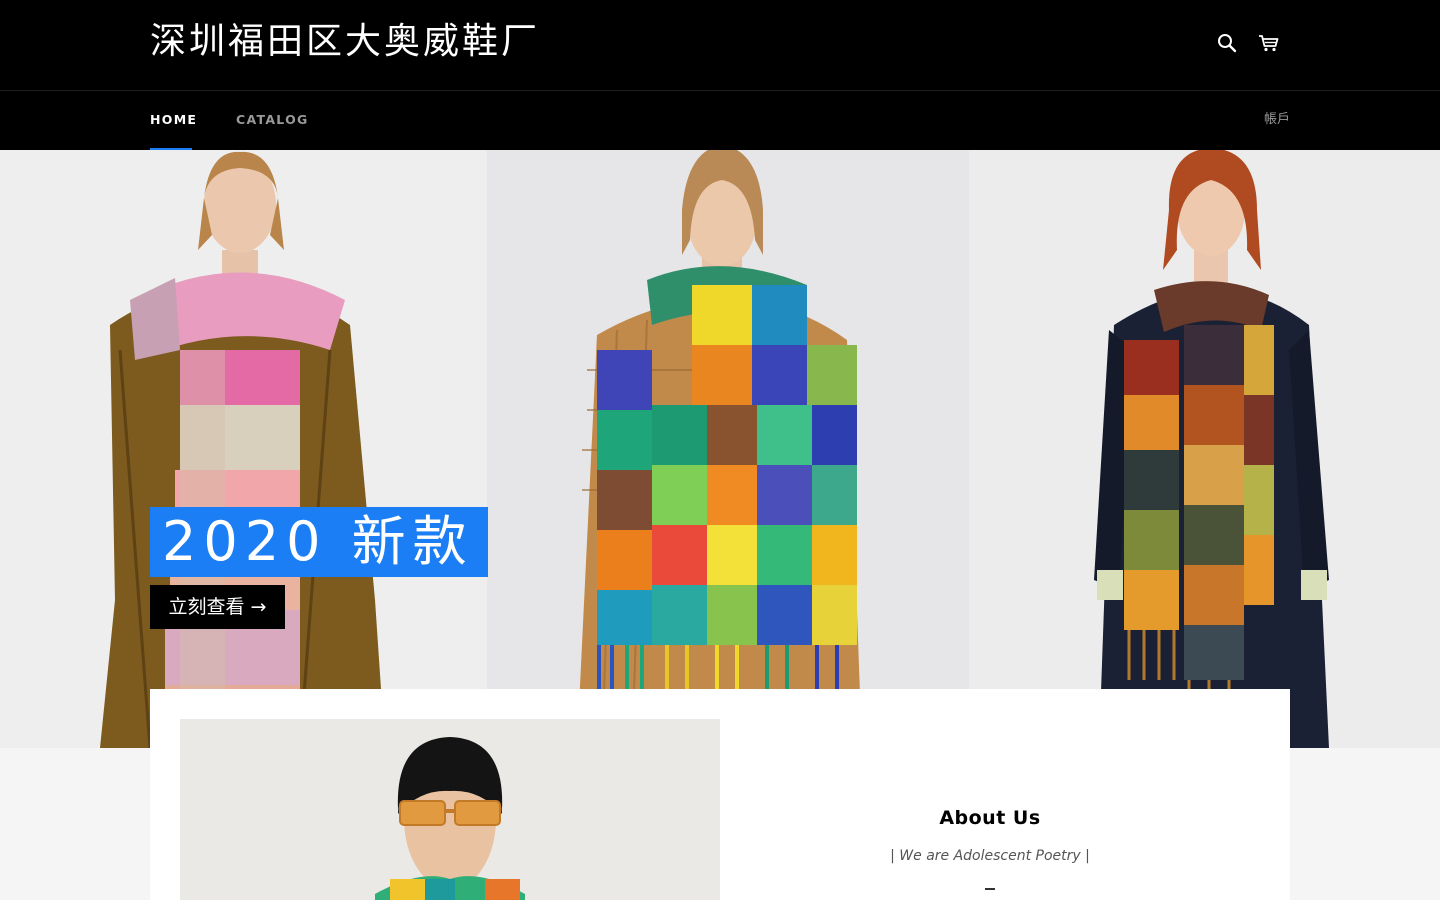 This screenshot has width=1440, height=900. Describe the element at coordinates (345, 42) in the screenshot. I see `site-logo: 深圳福田区大奥威鞋厂` at that location.